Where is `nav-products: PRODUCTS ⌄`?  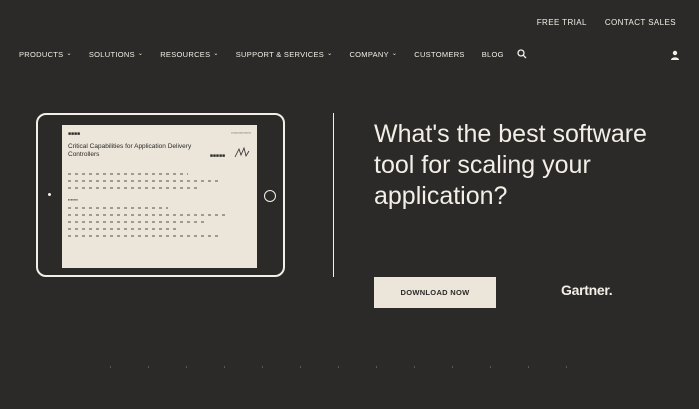 nav-products: PRODUCTS ⌄ is located at coordinates (45, 54).